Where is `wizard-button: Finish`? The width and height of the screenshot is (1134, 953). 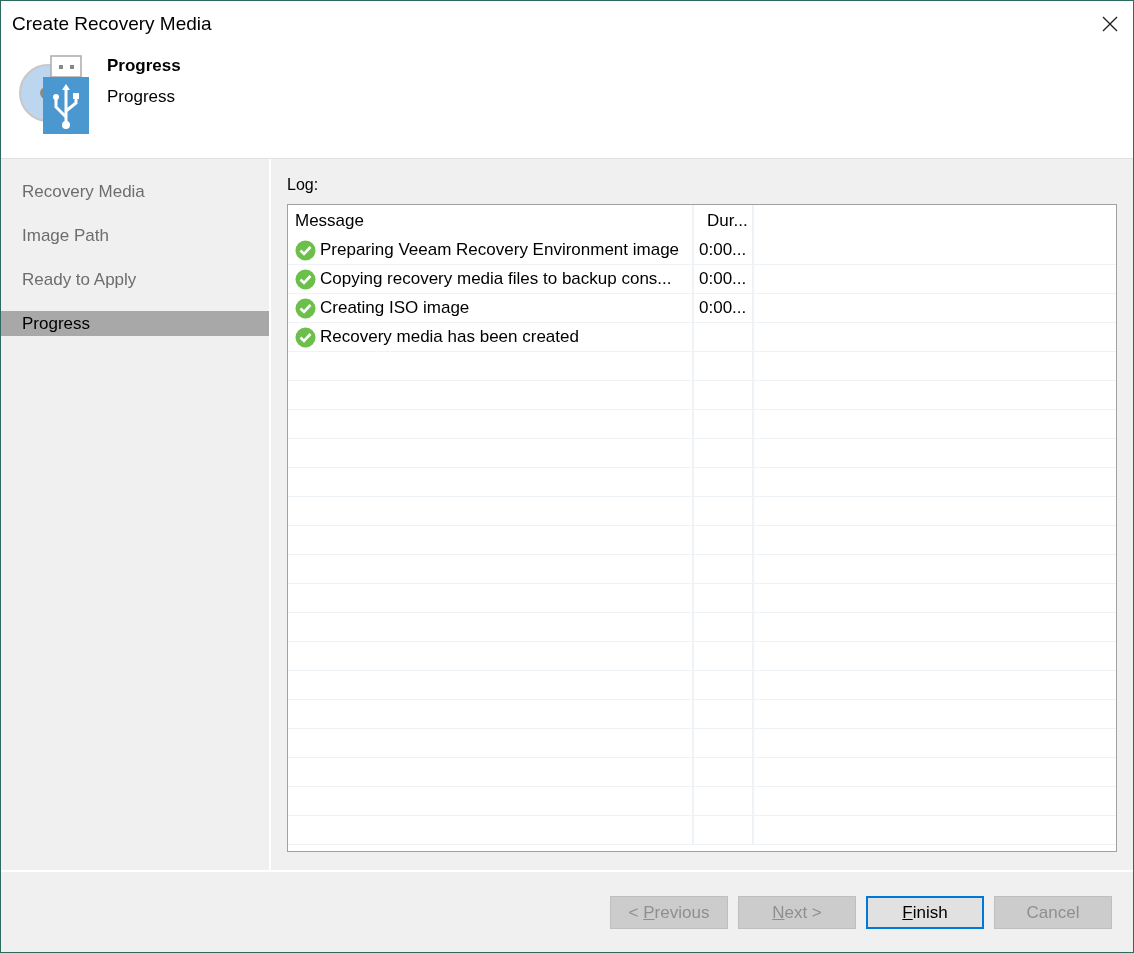 wizard-button: Finish is located at coordinates (925, 912).